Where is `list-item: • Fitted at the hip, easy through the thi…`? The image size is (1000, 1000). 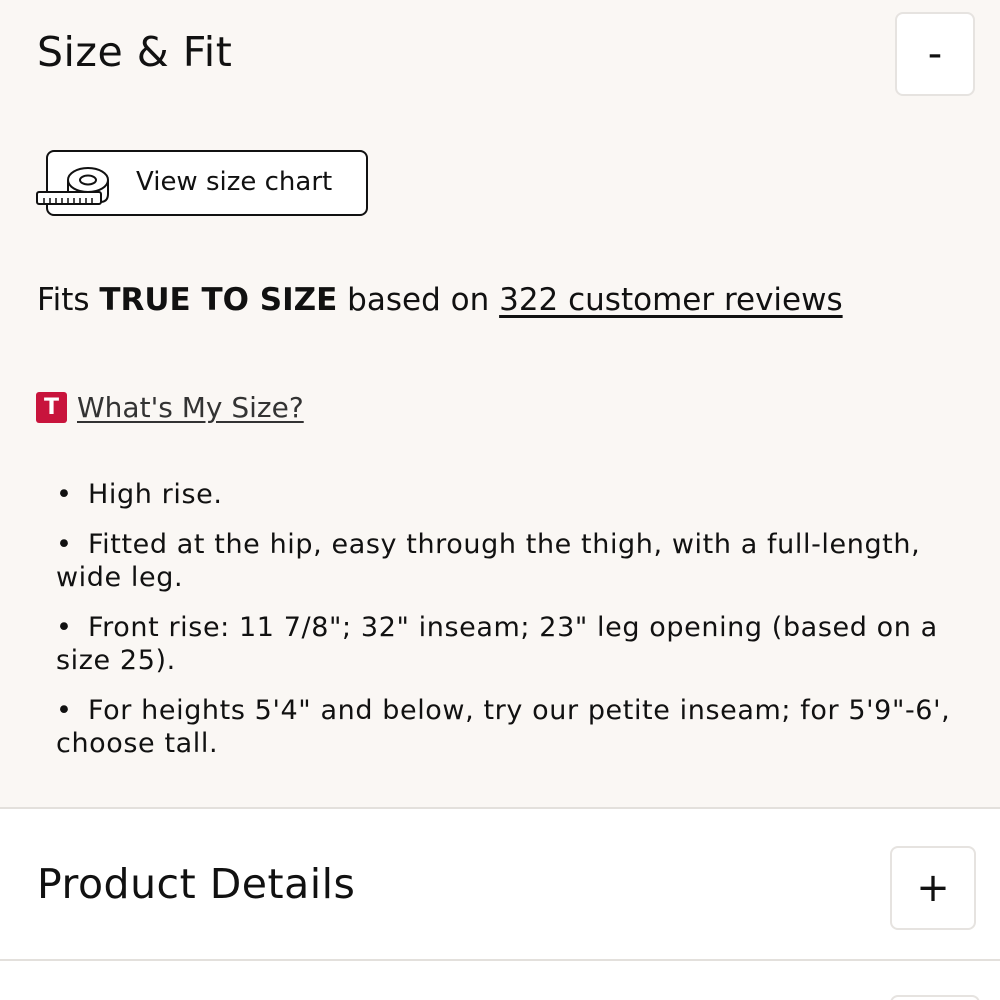 list-item: • Fitted at the hip, easy through the thi… is located at coordinates (488, 561).